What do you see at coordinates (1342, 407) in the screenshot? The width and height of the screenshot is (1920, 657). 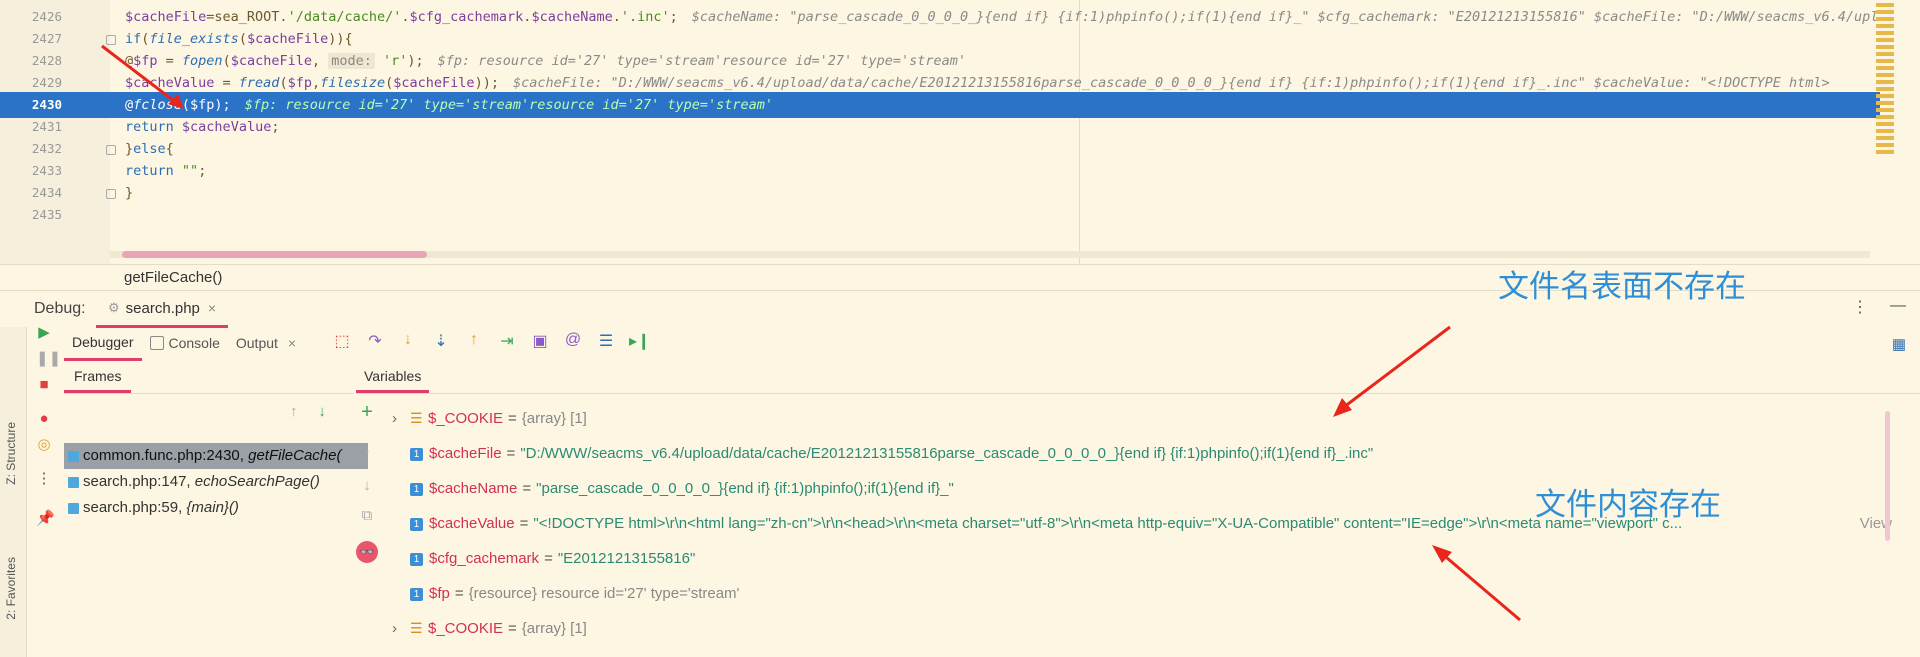 I see `annotation-arrowhead-top` at bounding box center [1342, 407].